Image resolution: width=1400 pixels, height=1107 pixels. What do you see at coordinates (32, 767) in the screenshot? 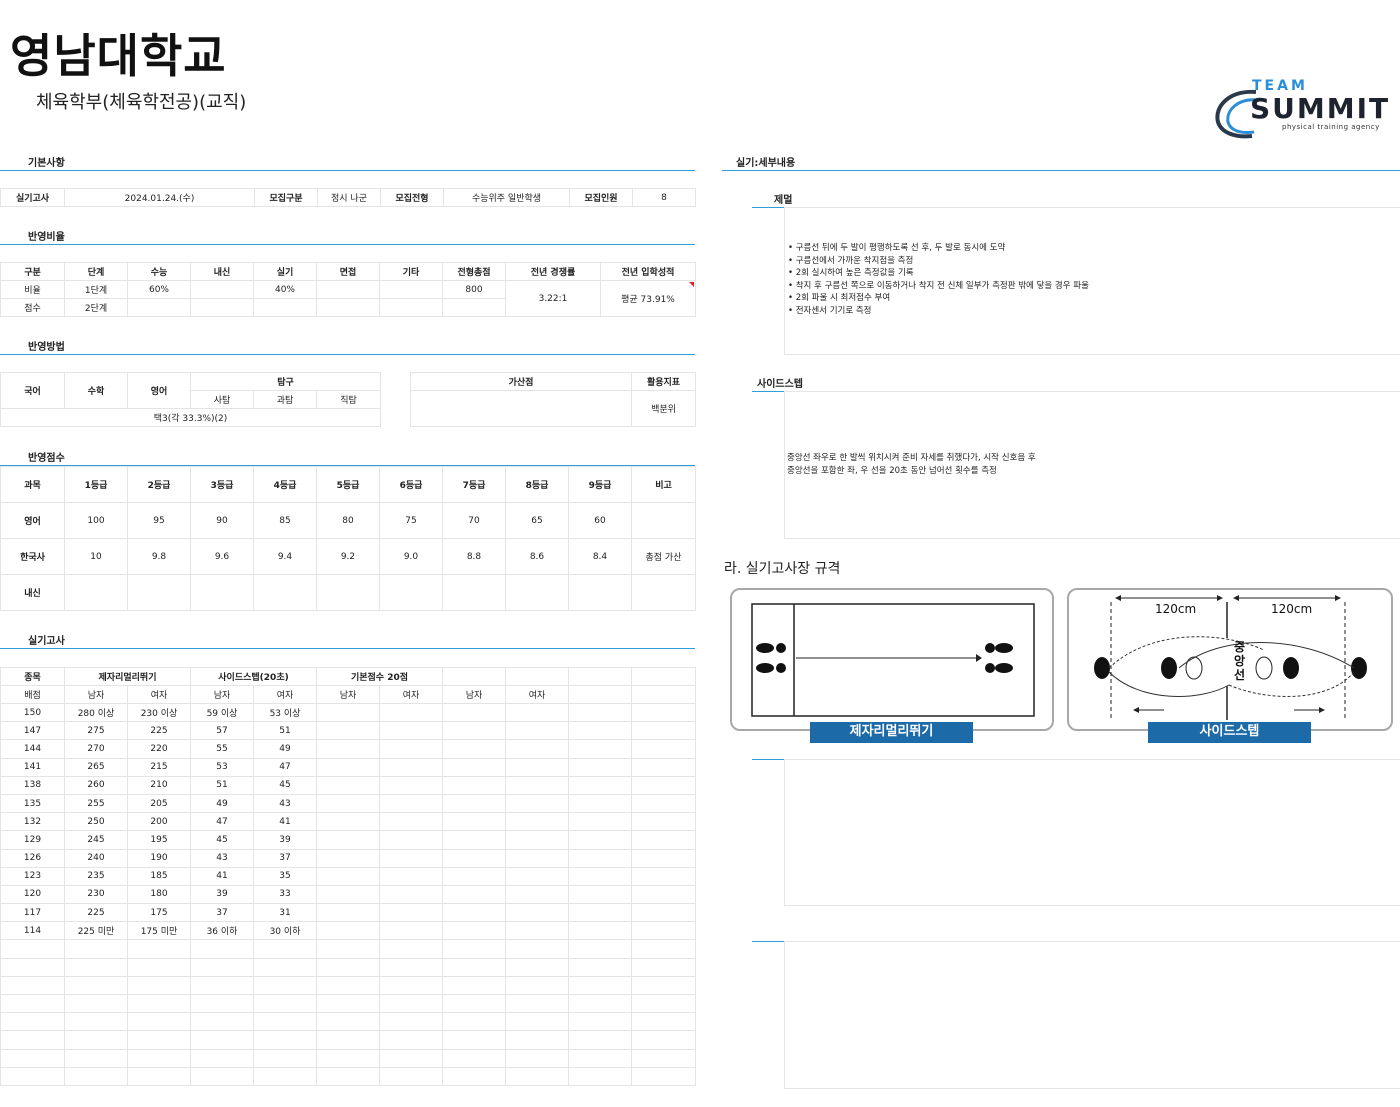
I see `practical-score: 141` at bounding box center [32, 767].